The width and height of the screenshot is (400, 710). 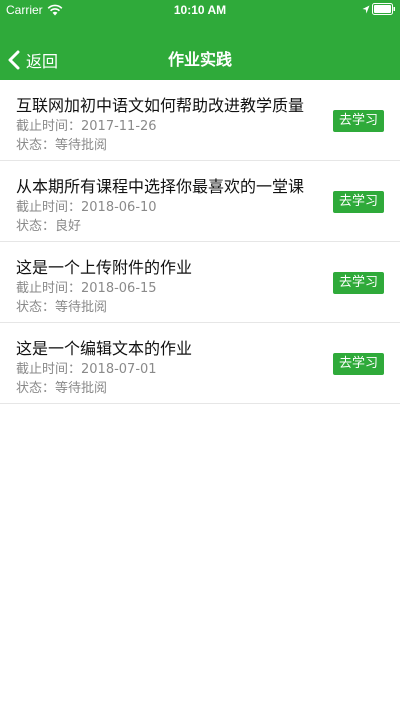 What do you see at coordinates (49, 226) in the screenshot?
I see `homework-status: 状态：良好` at bounding box center [49, 226].